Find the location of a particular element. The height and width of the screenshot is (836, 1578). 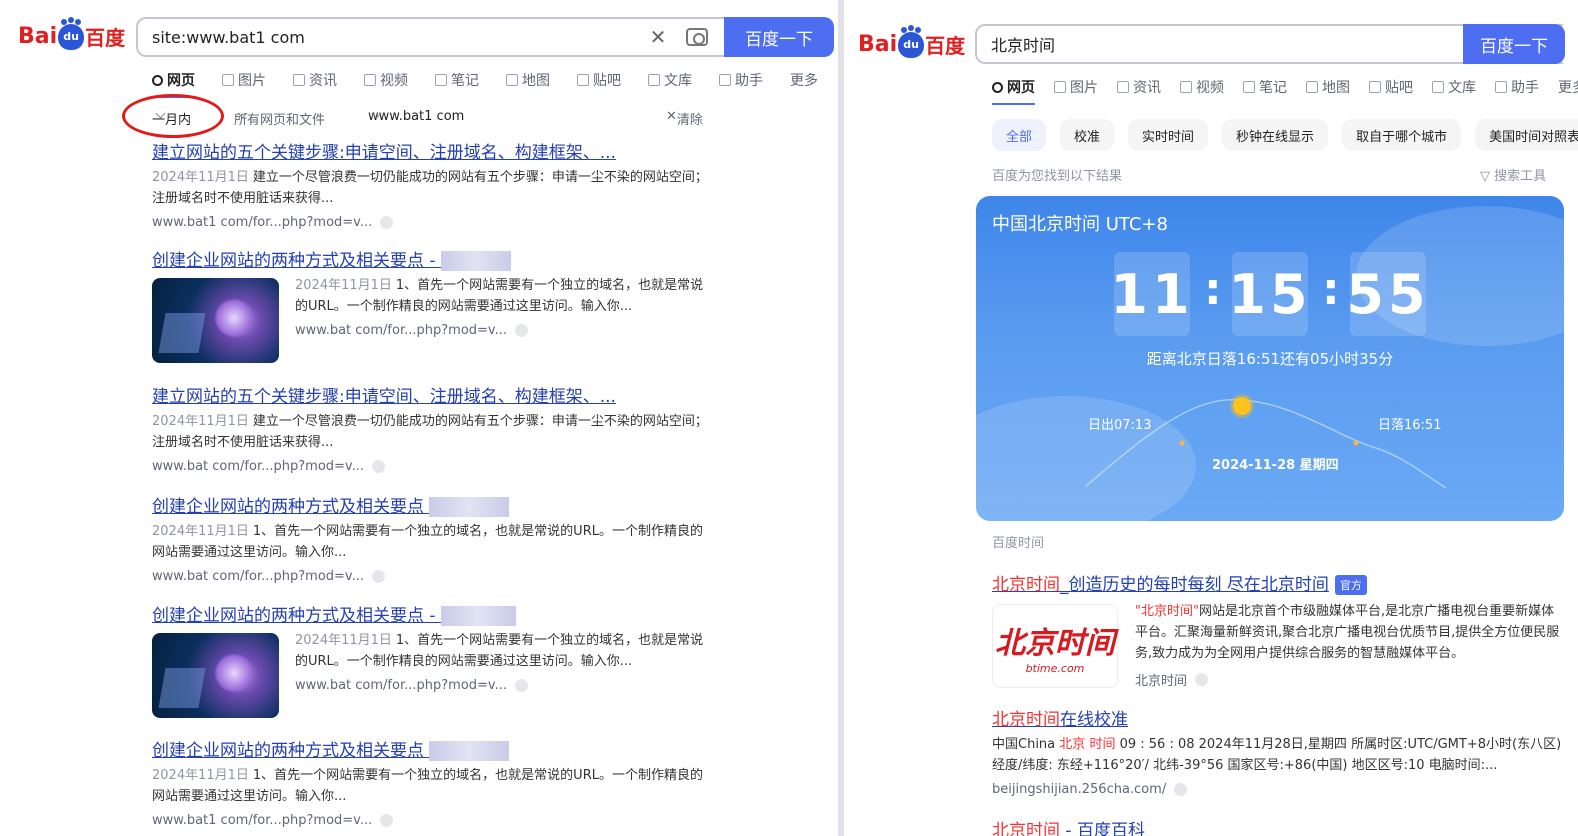

tab-label: 地图 is located at coordinates (536, 81).